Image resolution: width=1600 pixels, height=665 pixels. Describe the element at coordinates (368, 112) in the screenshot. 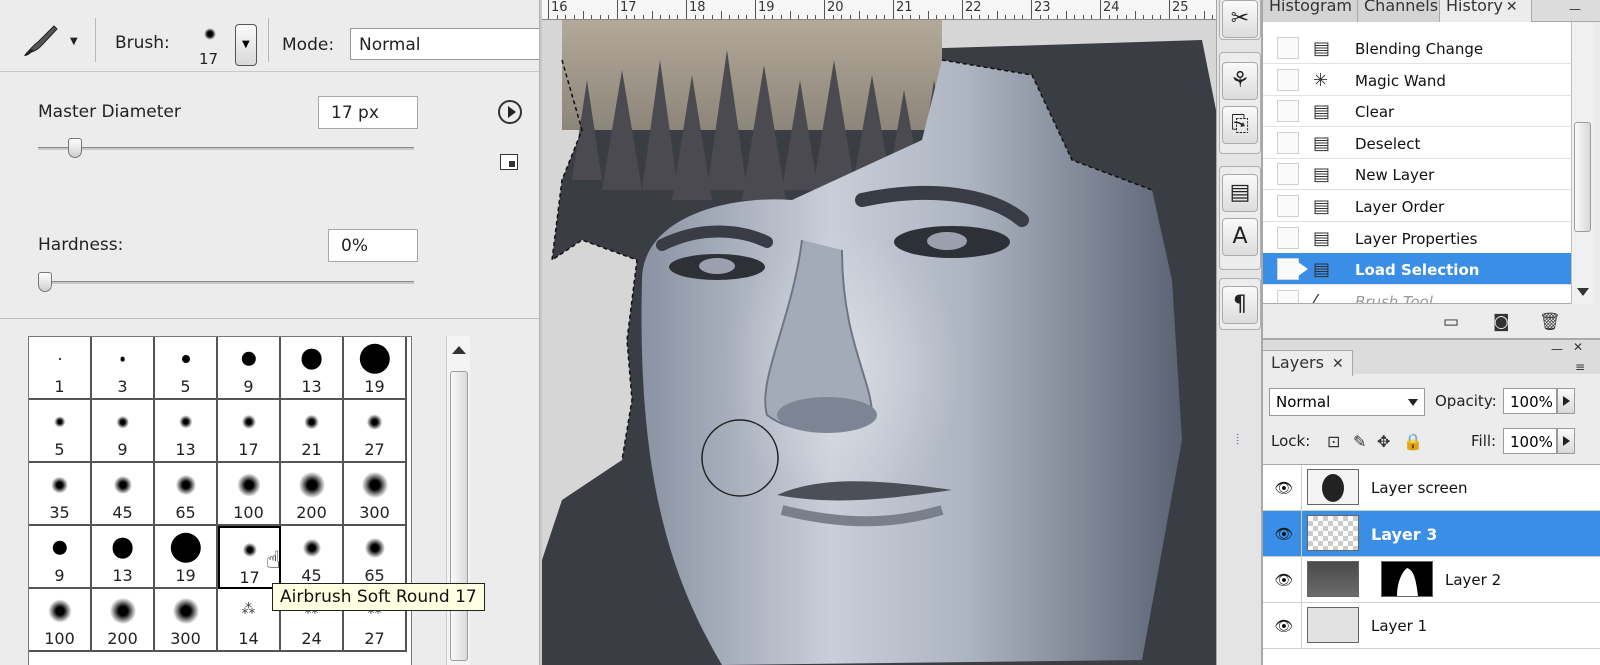

I see `master-diameter-input: 17 px` at that location.